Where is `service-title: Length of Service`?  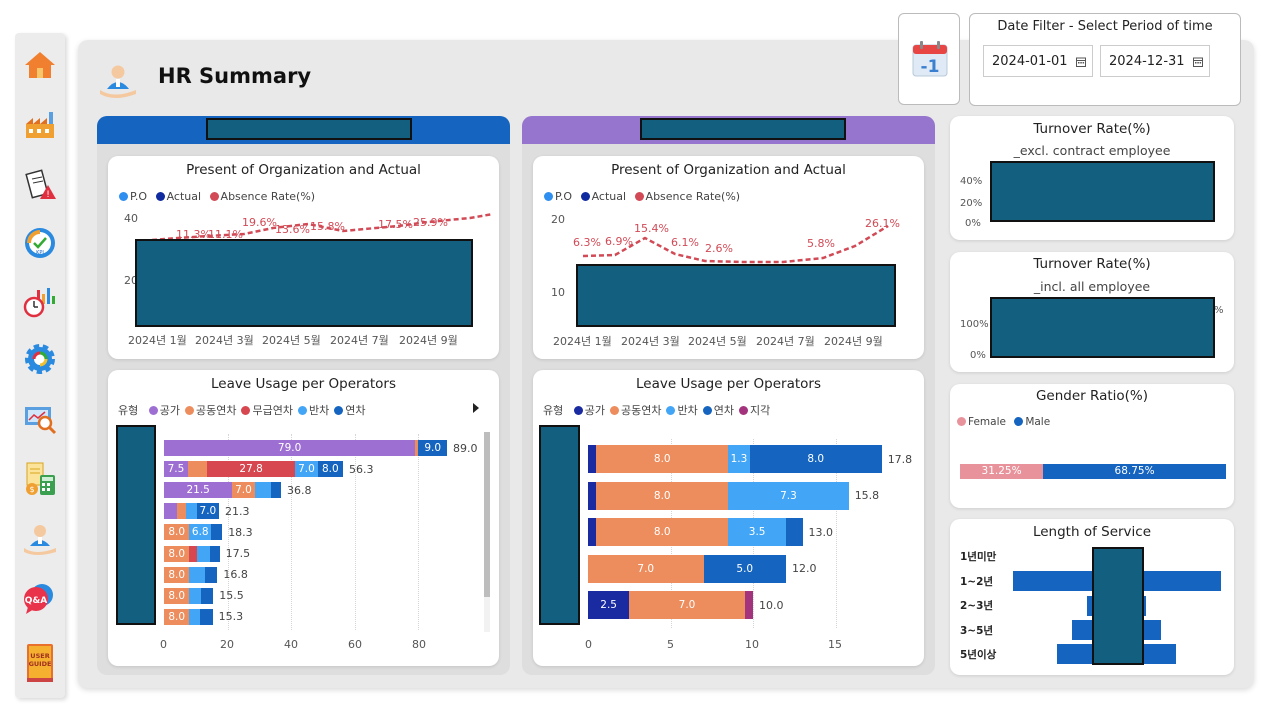
service-title: Length of Service is located at coordinates (1092, 532).